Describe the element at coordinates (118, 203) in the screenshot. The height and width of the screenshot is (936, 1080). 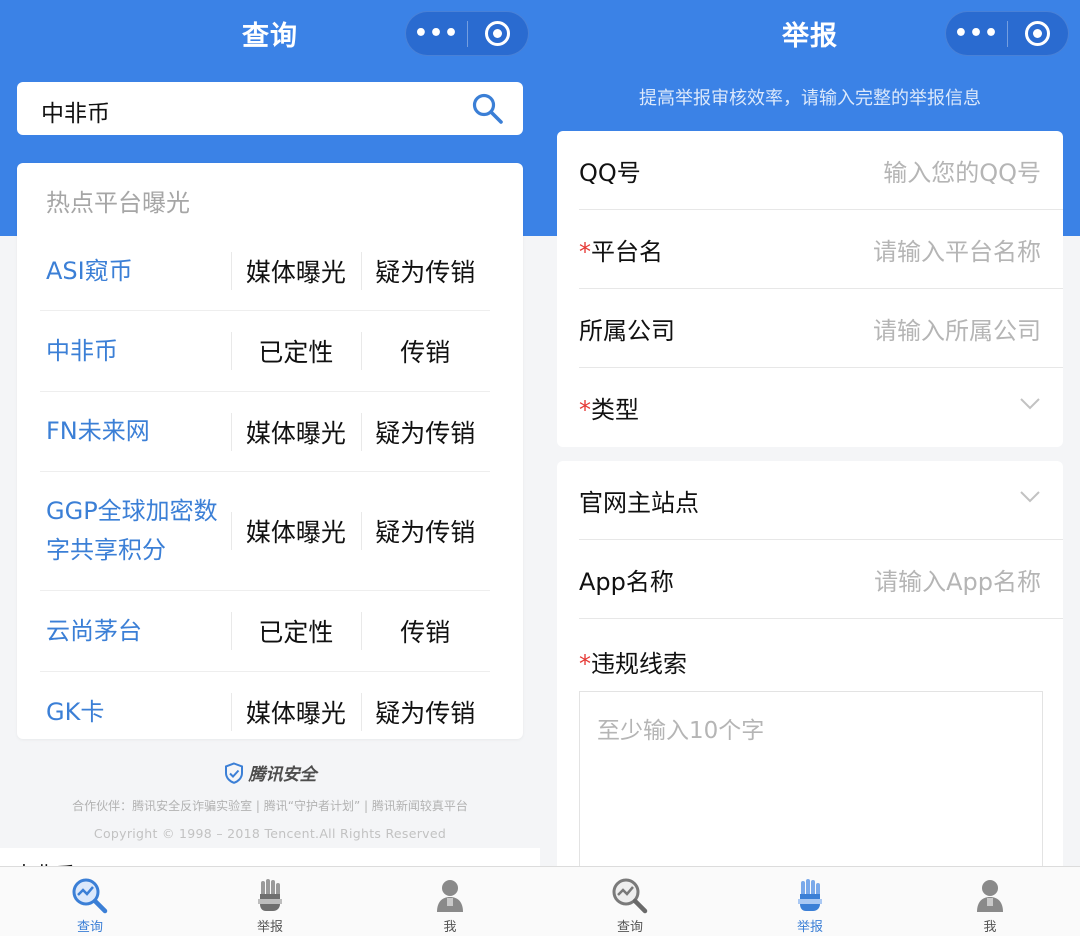
I see `hot-platform-title: 热点平台曝光` at that location.